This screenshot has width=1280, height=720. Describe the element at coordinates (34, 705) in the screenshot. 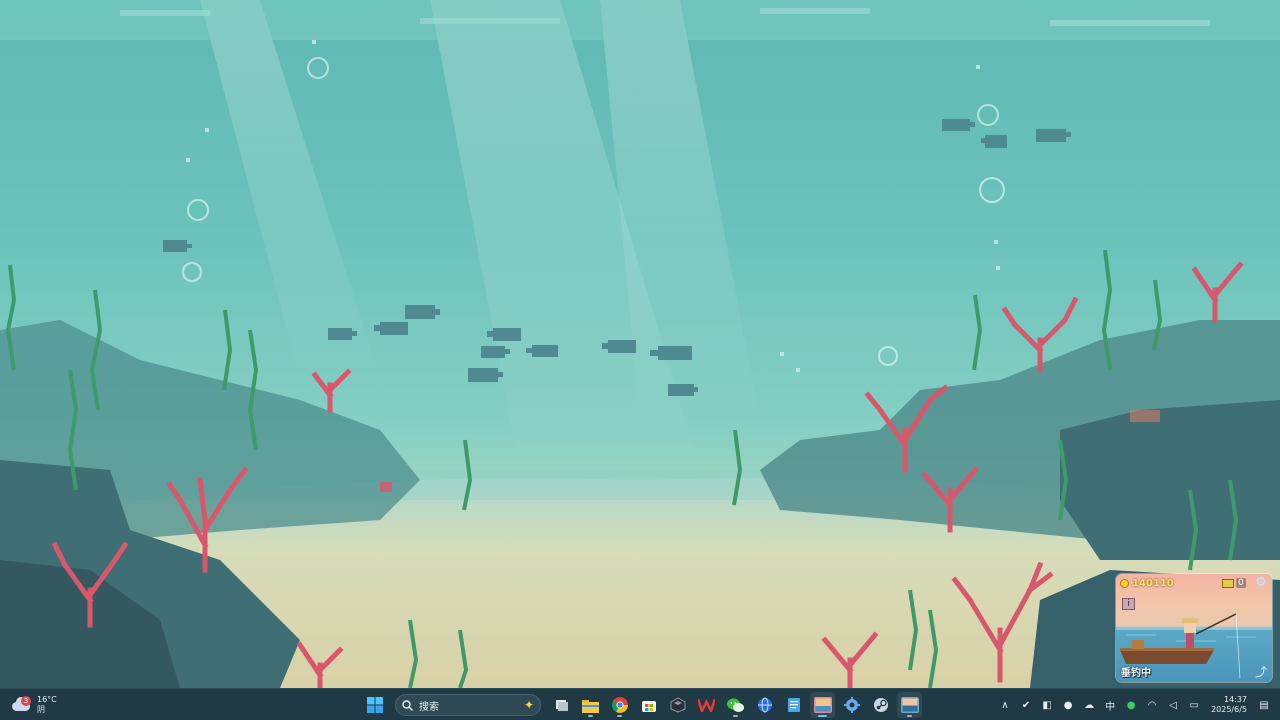

I see `weather-widget: 3 16°C 阴` at that location.